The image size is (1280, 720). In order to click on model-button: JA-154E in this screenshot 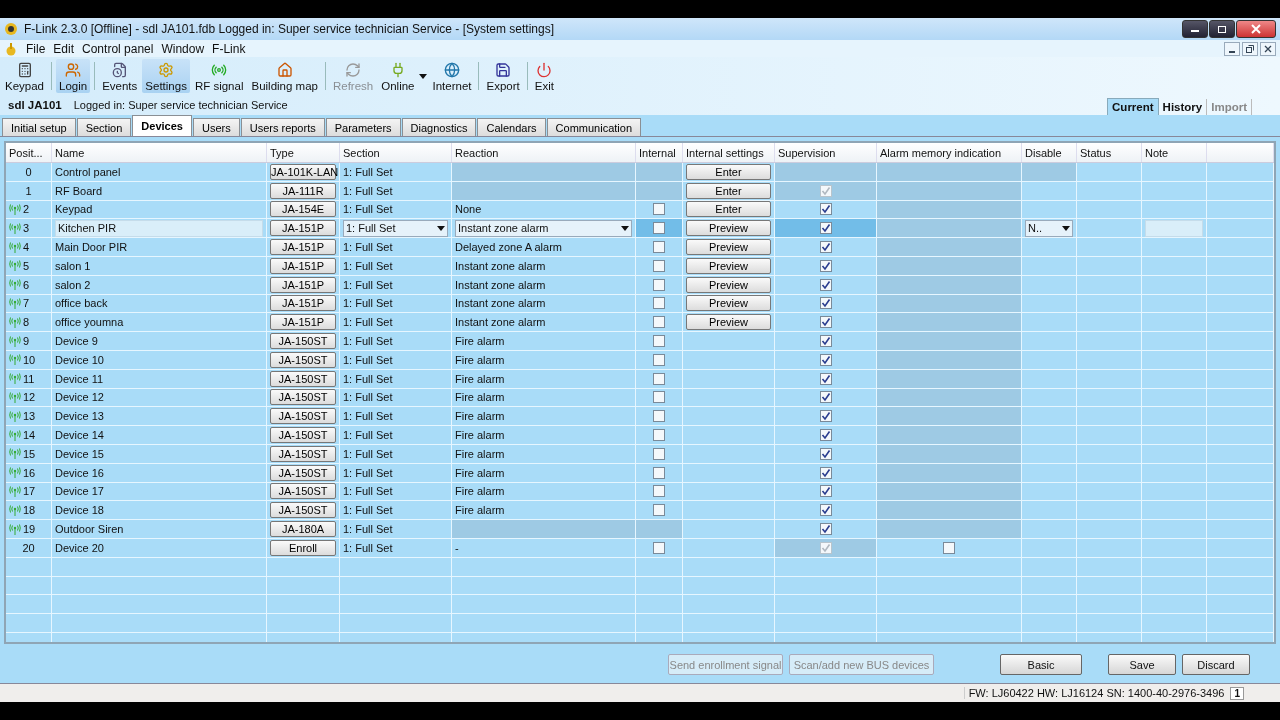, I will do `click(303, 209)`.